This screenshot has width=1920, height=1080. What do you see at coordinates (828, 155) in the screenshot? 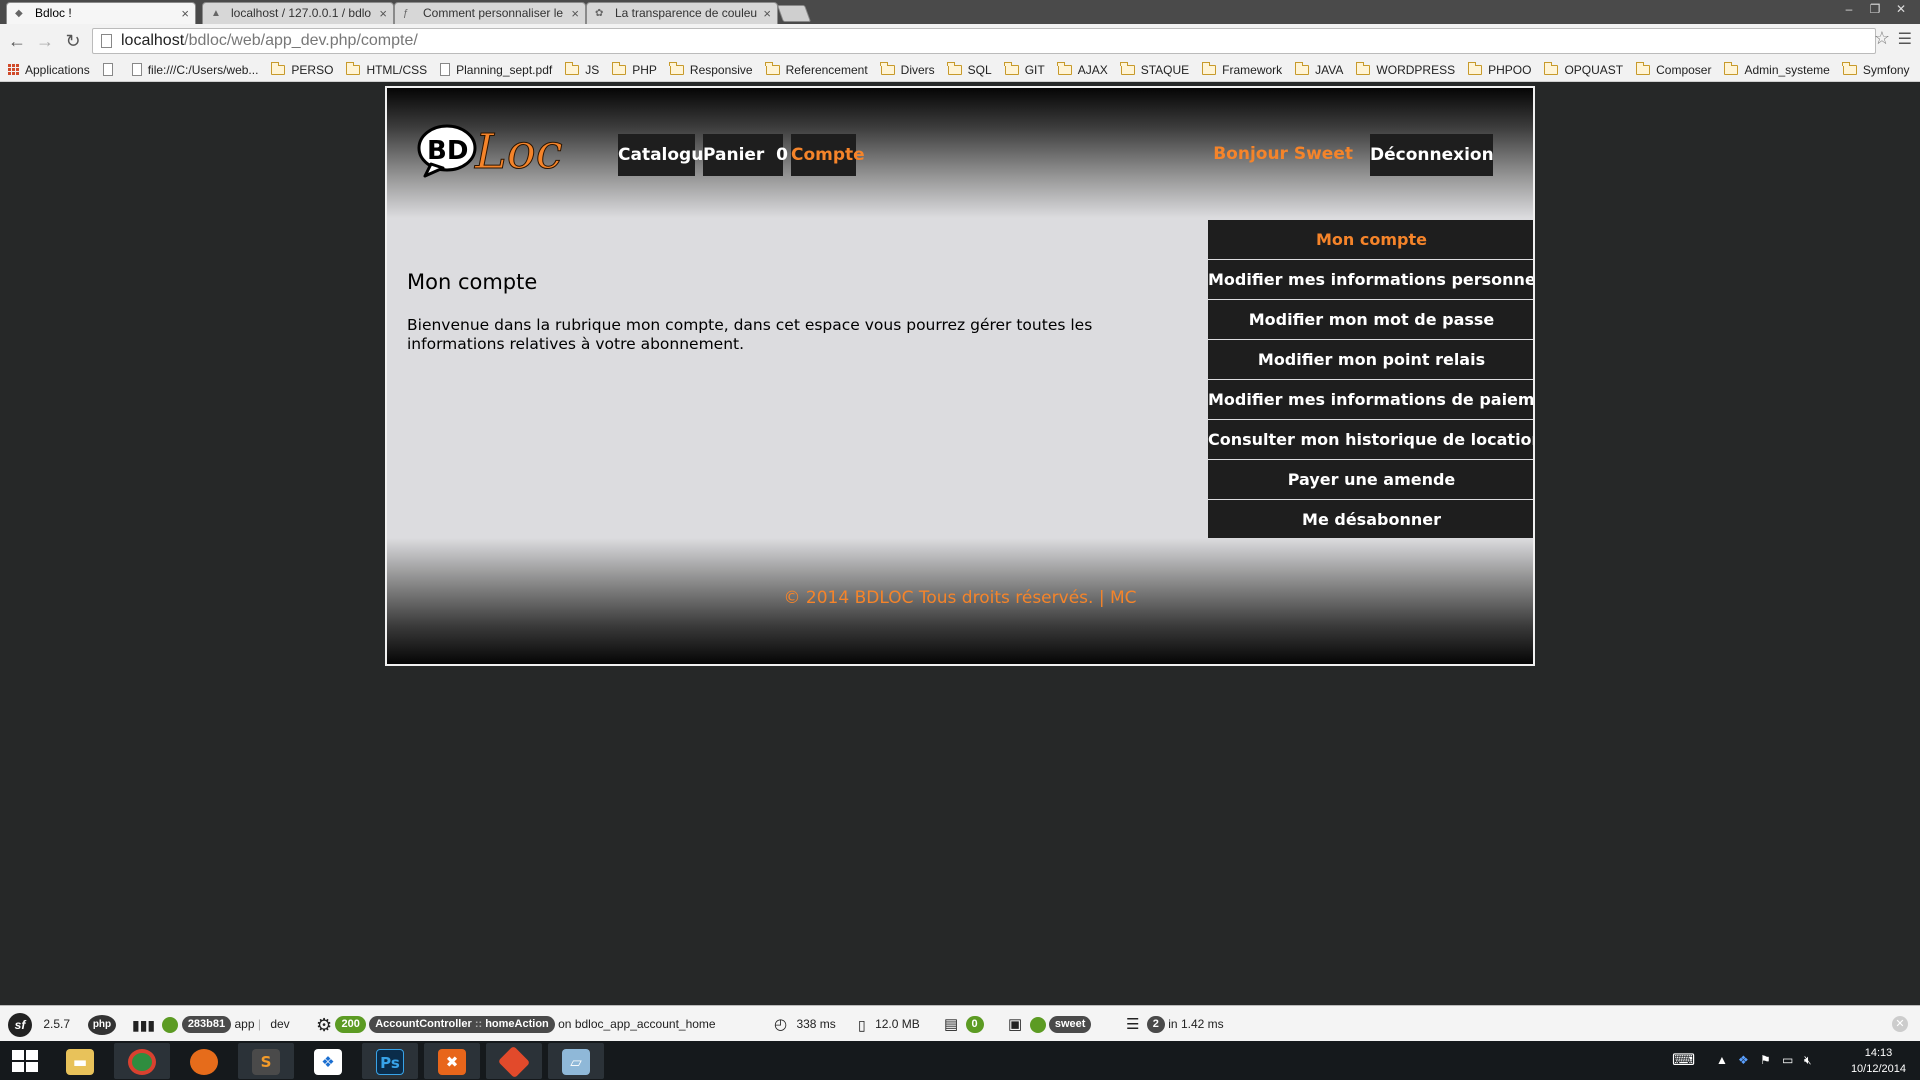
I see `nav-compte-link: Compte` at bounding box center [828, 155].